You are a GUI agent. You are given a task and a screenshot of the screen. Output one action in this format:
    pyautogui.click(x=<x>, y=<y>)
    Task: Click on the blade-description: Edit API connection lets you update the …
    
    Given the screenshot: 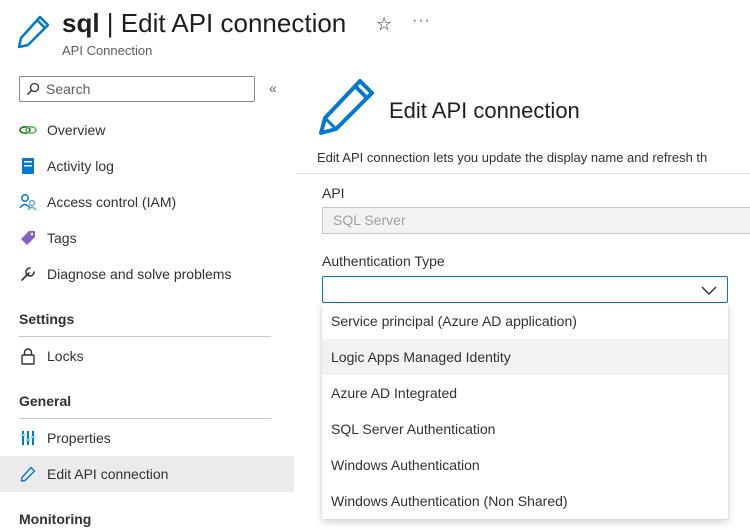 What is the action you would take?
    pyautogui.click(x=512, y=157)
    